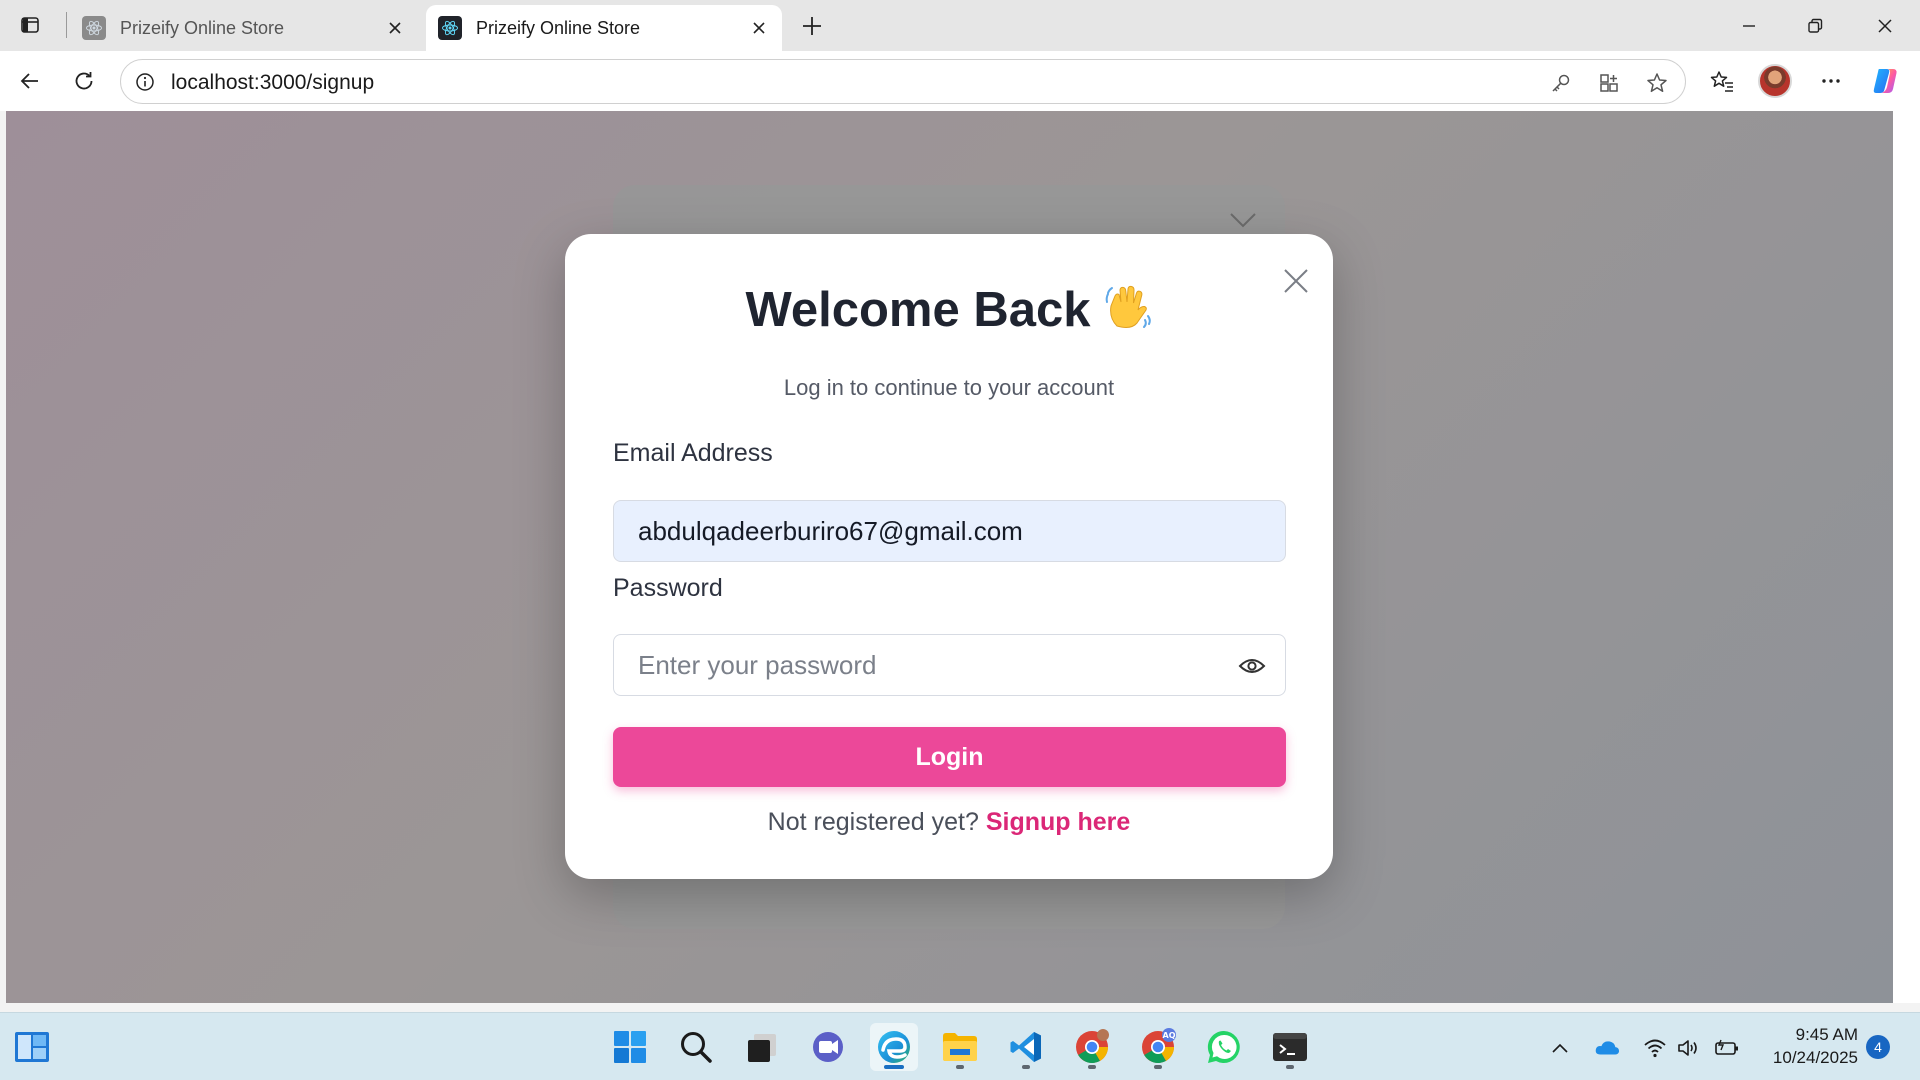 The width and height of the screenshot is (1920, 1080). What do you see at coordinates (30, 25) in the screenshot?
I see `tab-actions-icon` at bounding box center [30, 25].